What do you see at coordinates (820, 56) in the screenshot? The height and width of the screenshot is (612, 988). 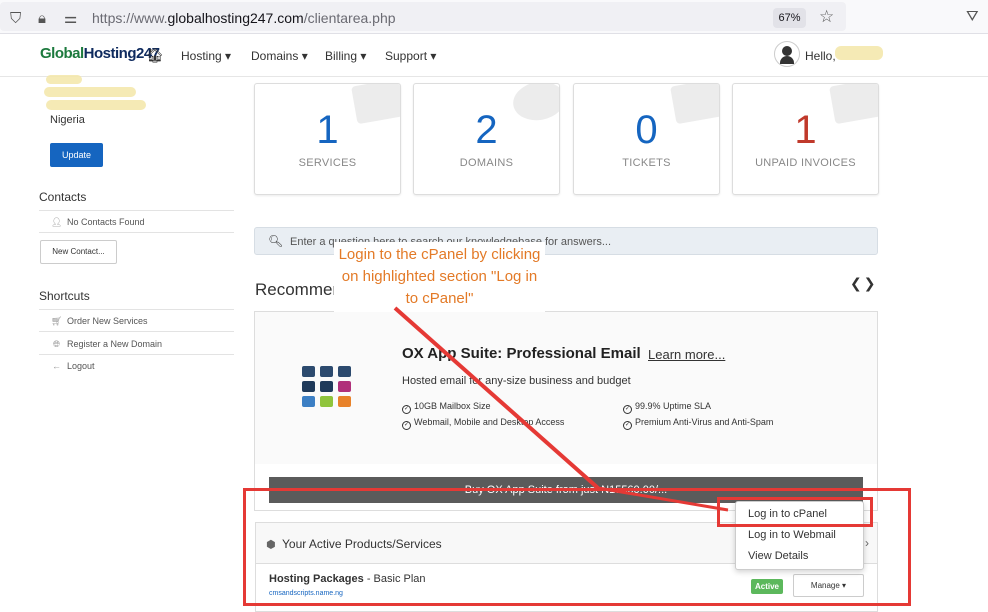 I see `hello-text: Hello,` at bounding box center [820, 56].